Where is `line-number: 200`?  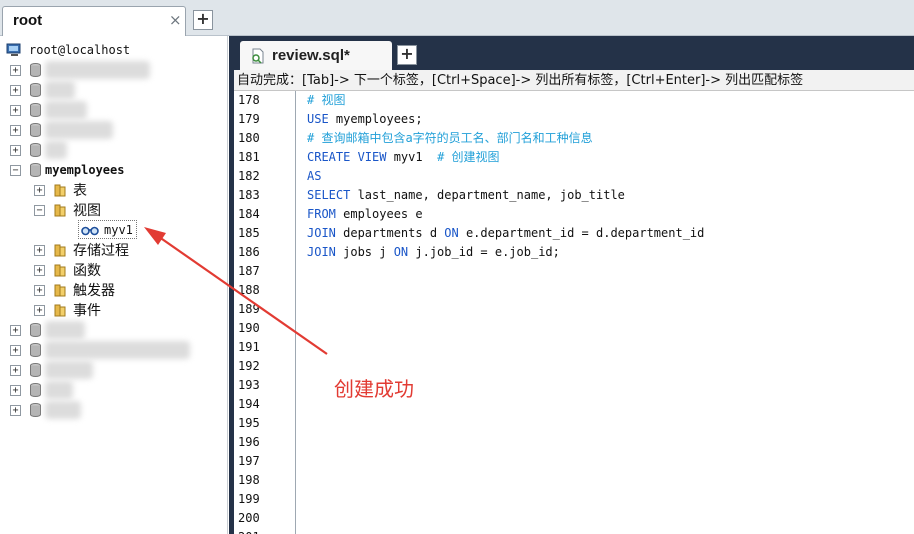
line-number: 200 is located at coordinates (249, 518).